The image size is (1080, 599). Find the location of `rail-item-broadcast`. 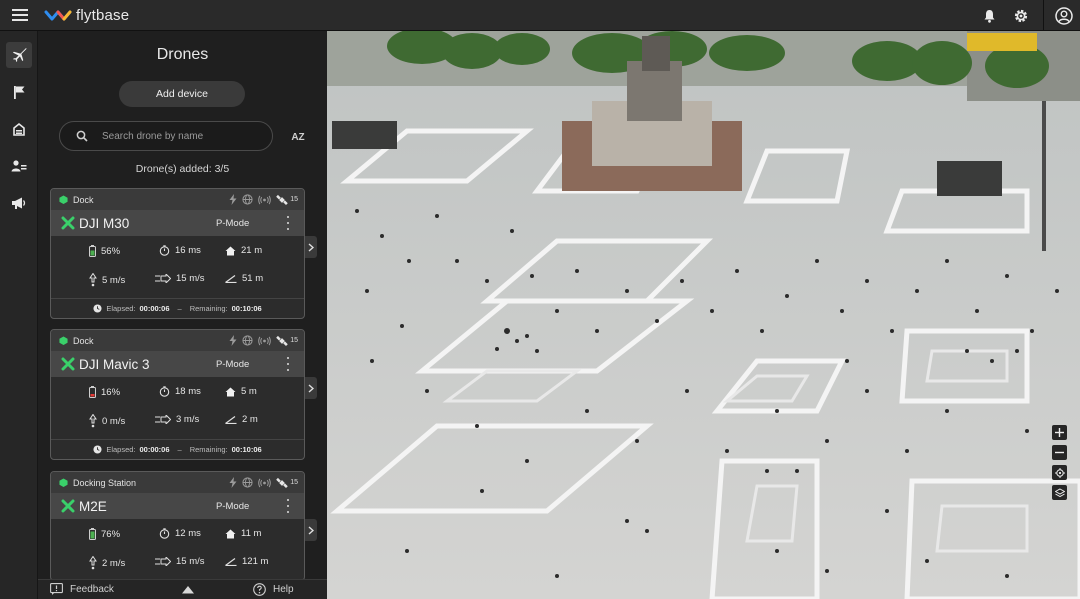

rail-item-broadcast is located at coordinates (19, 202).